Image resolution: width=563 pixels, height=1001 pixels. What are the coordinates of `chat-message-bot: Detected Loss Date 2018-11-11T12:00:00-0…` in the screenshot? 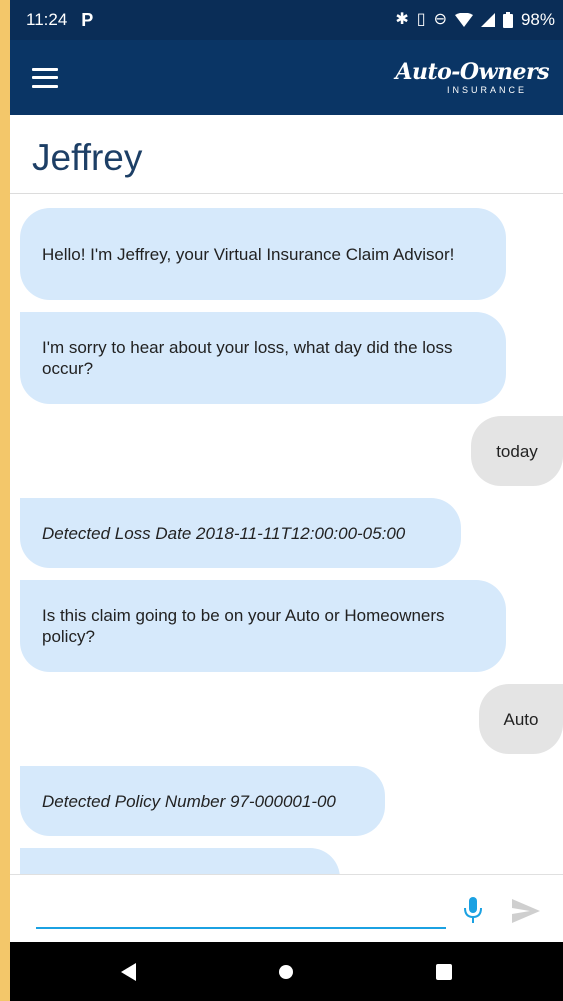 It's located at (240, 533).